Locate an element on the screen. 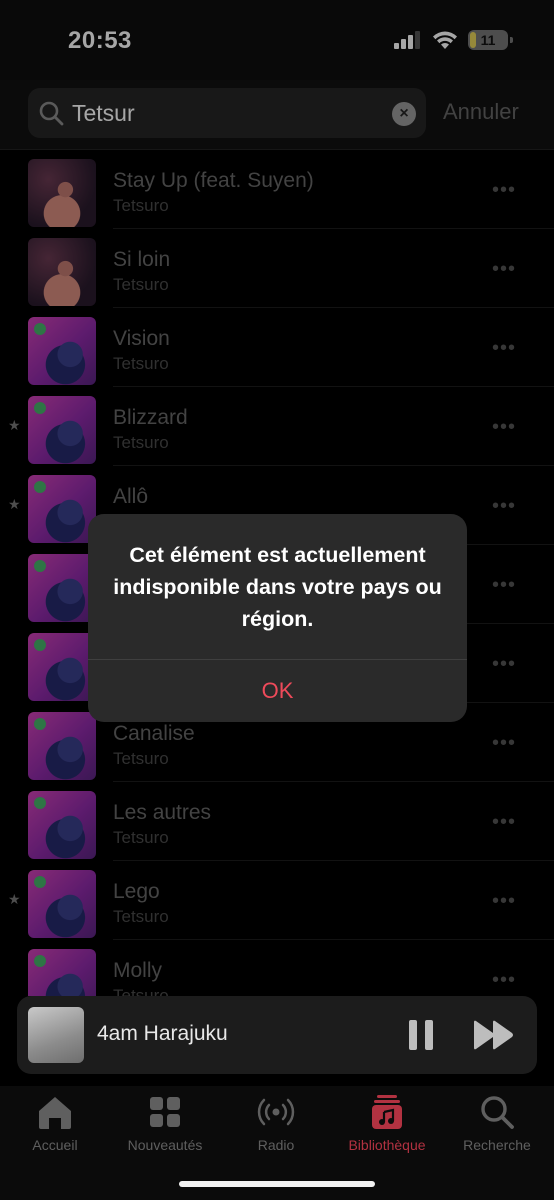 Image resolution: width=554 pixels, height=1200 pixels. alert-ok-button: OK is located at coordinates (277, 691).